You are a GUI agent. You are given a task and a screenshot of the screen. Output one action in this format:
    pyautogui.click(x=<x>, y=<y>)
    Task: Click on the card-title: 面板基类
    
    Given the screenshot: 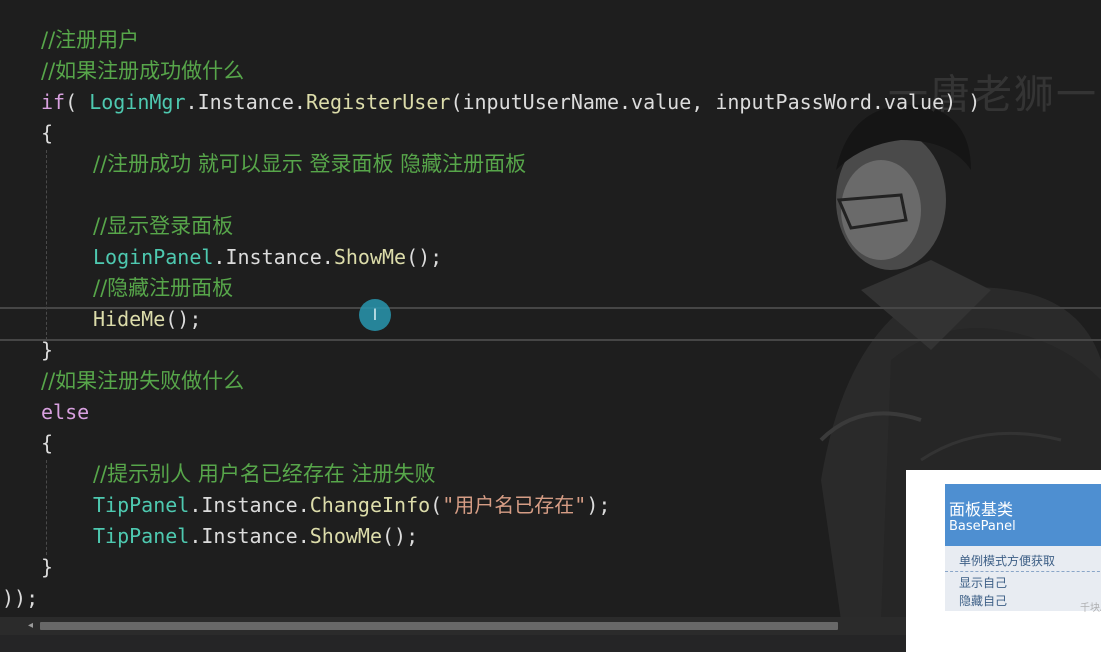 What is the action you would take?
    pyautogui.click(x=981, y=509)
    